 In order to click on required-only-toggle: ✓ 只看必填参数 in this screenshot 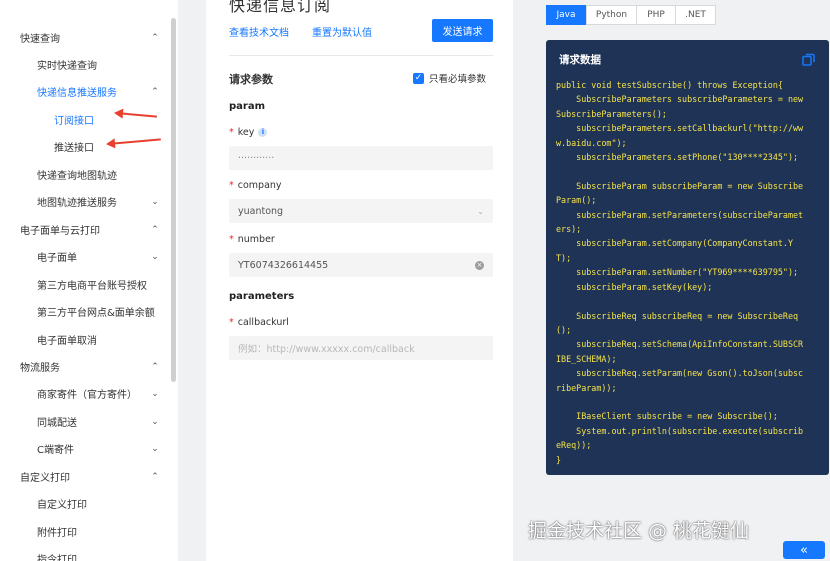, I will do `click(449, 78)`.